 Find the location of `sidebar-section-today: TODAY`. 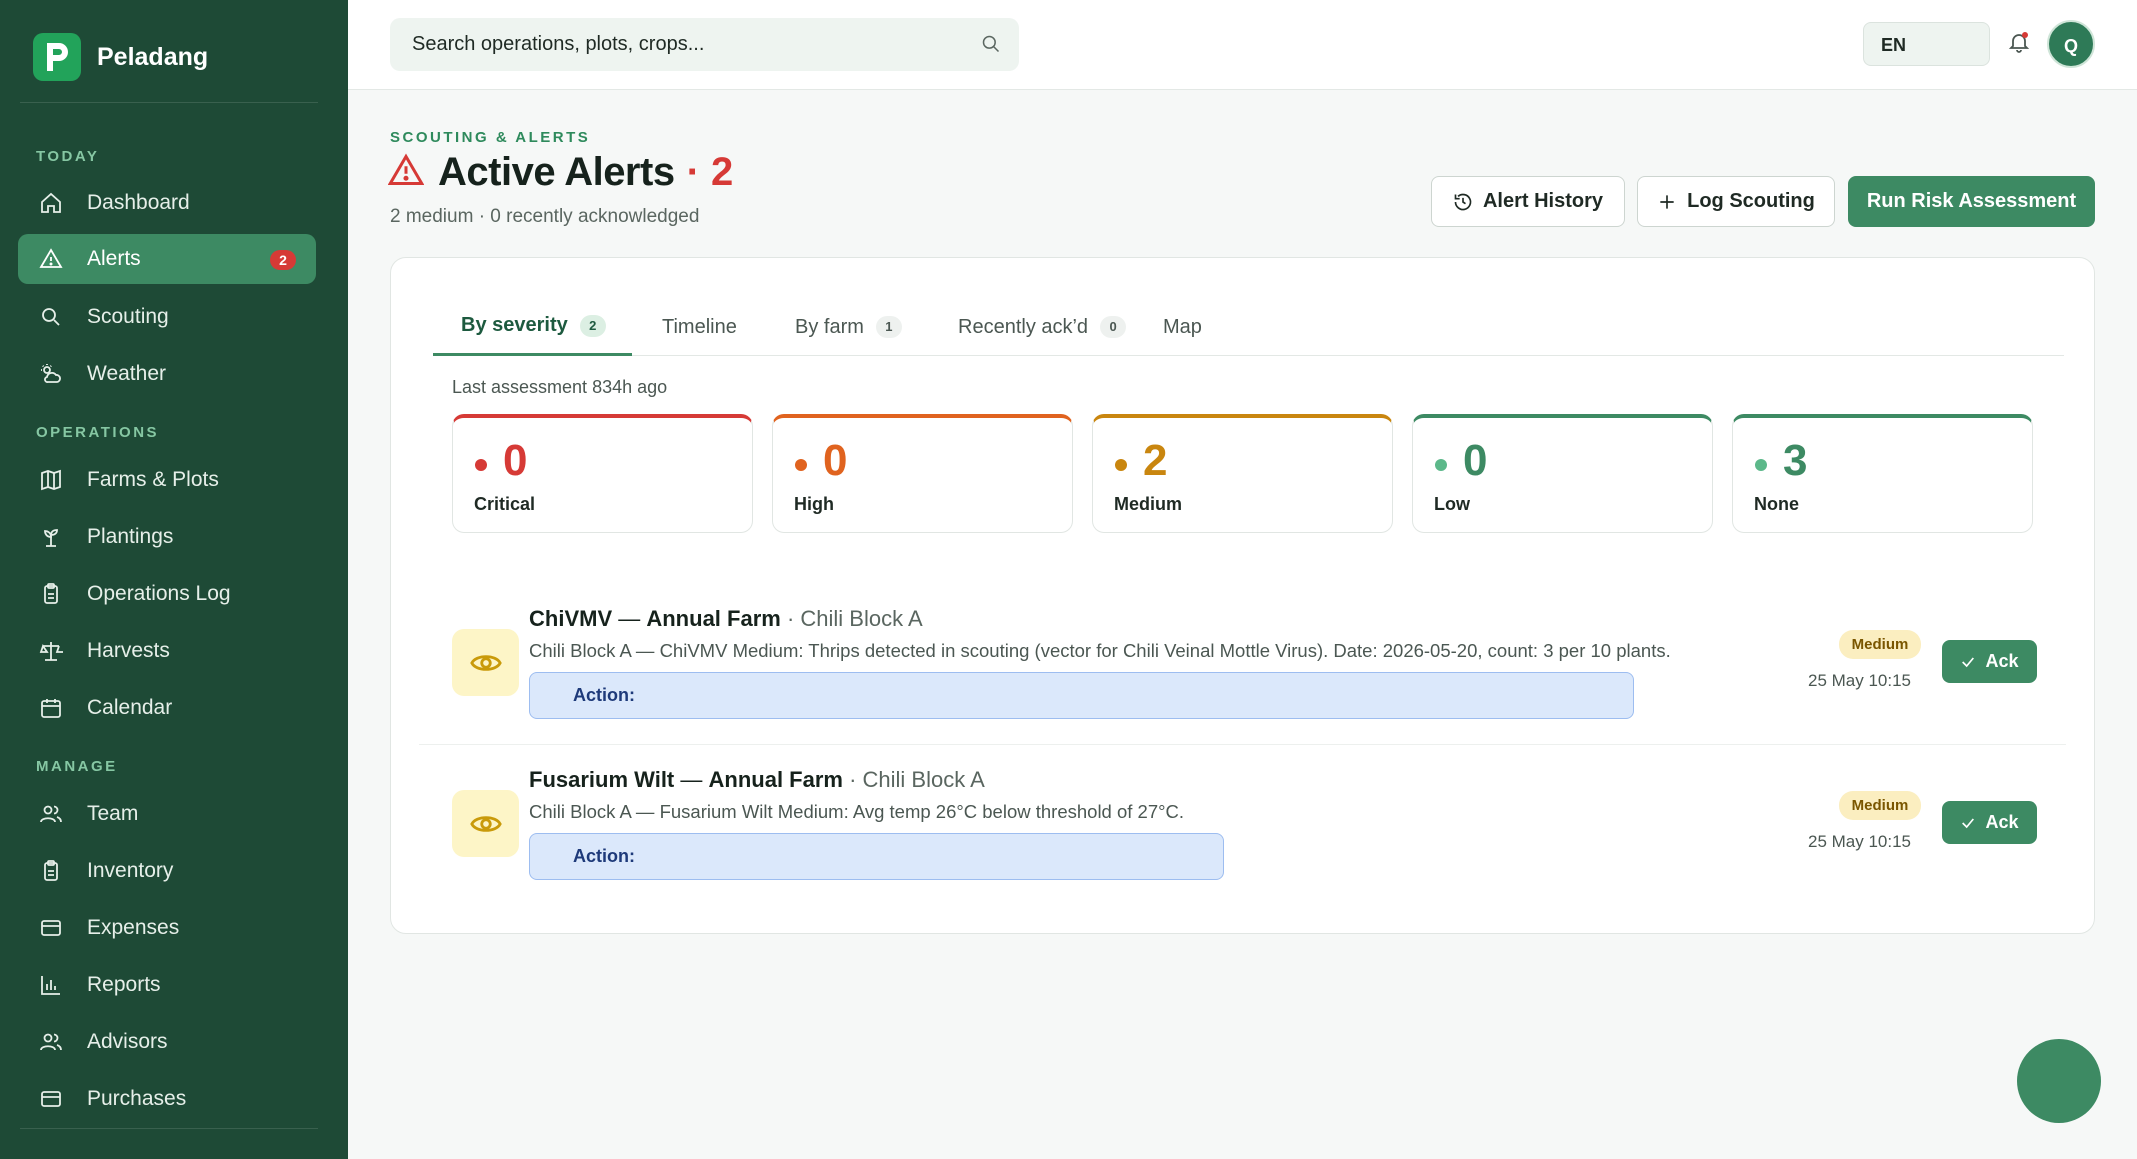

sidebar-section-today: TODAY is located at coordinates (68, 156).